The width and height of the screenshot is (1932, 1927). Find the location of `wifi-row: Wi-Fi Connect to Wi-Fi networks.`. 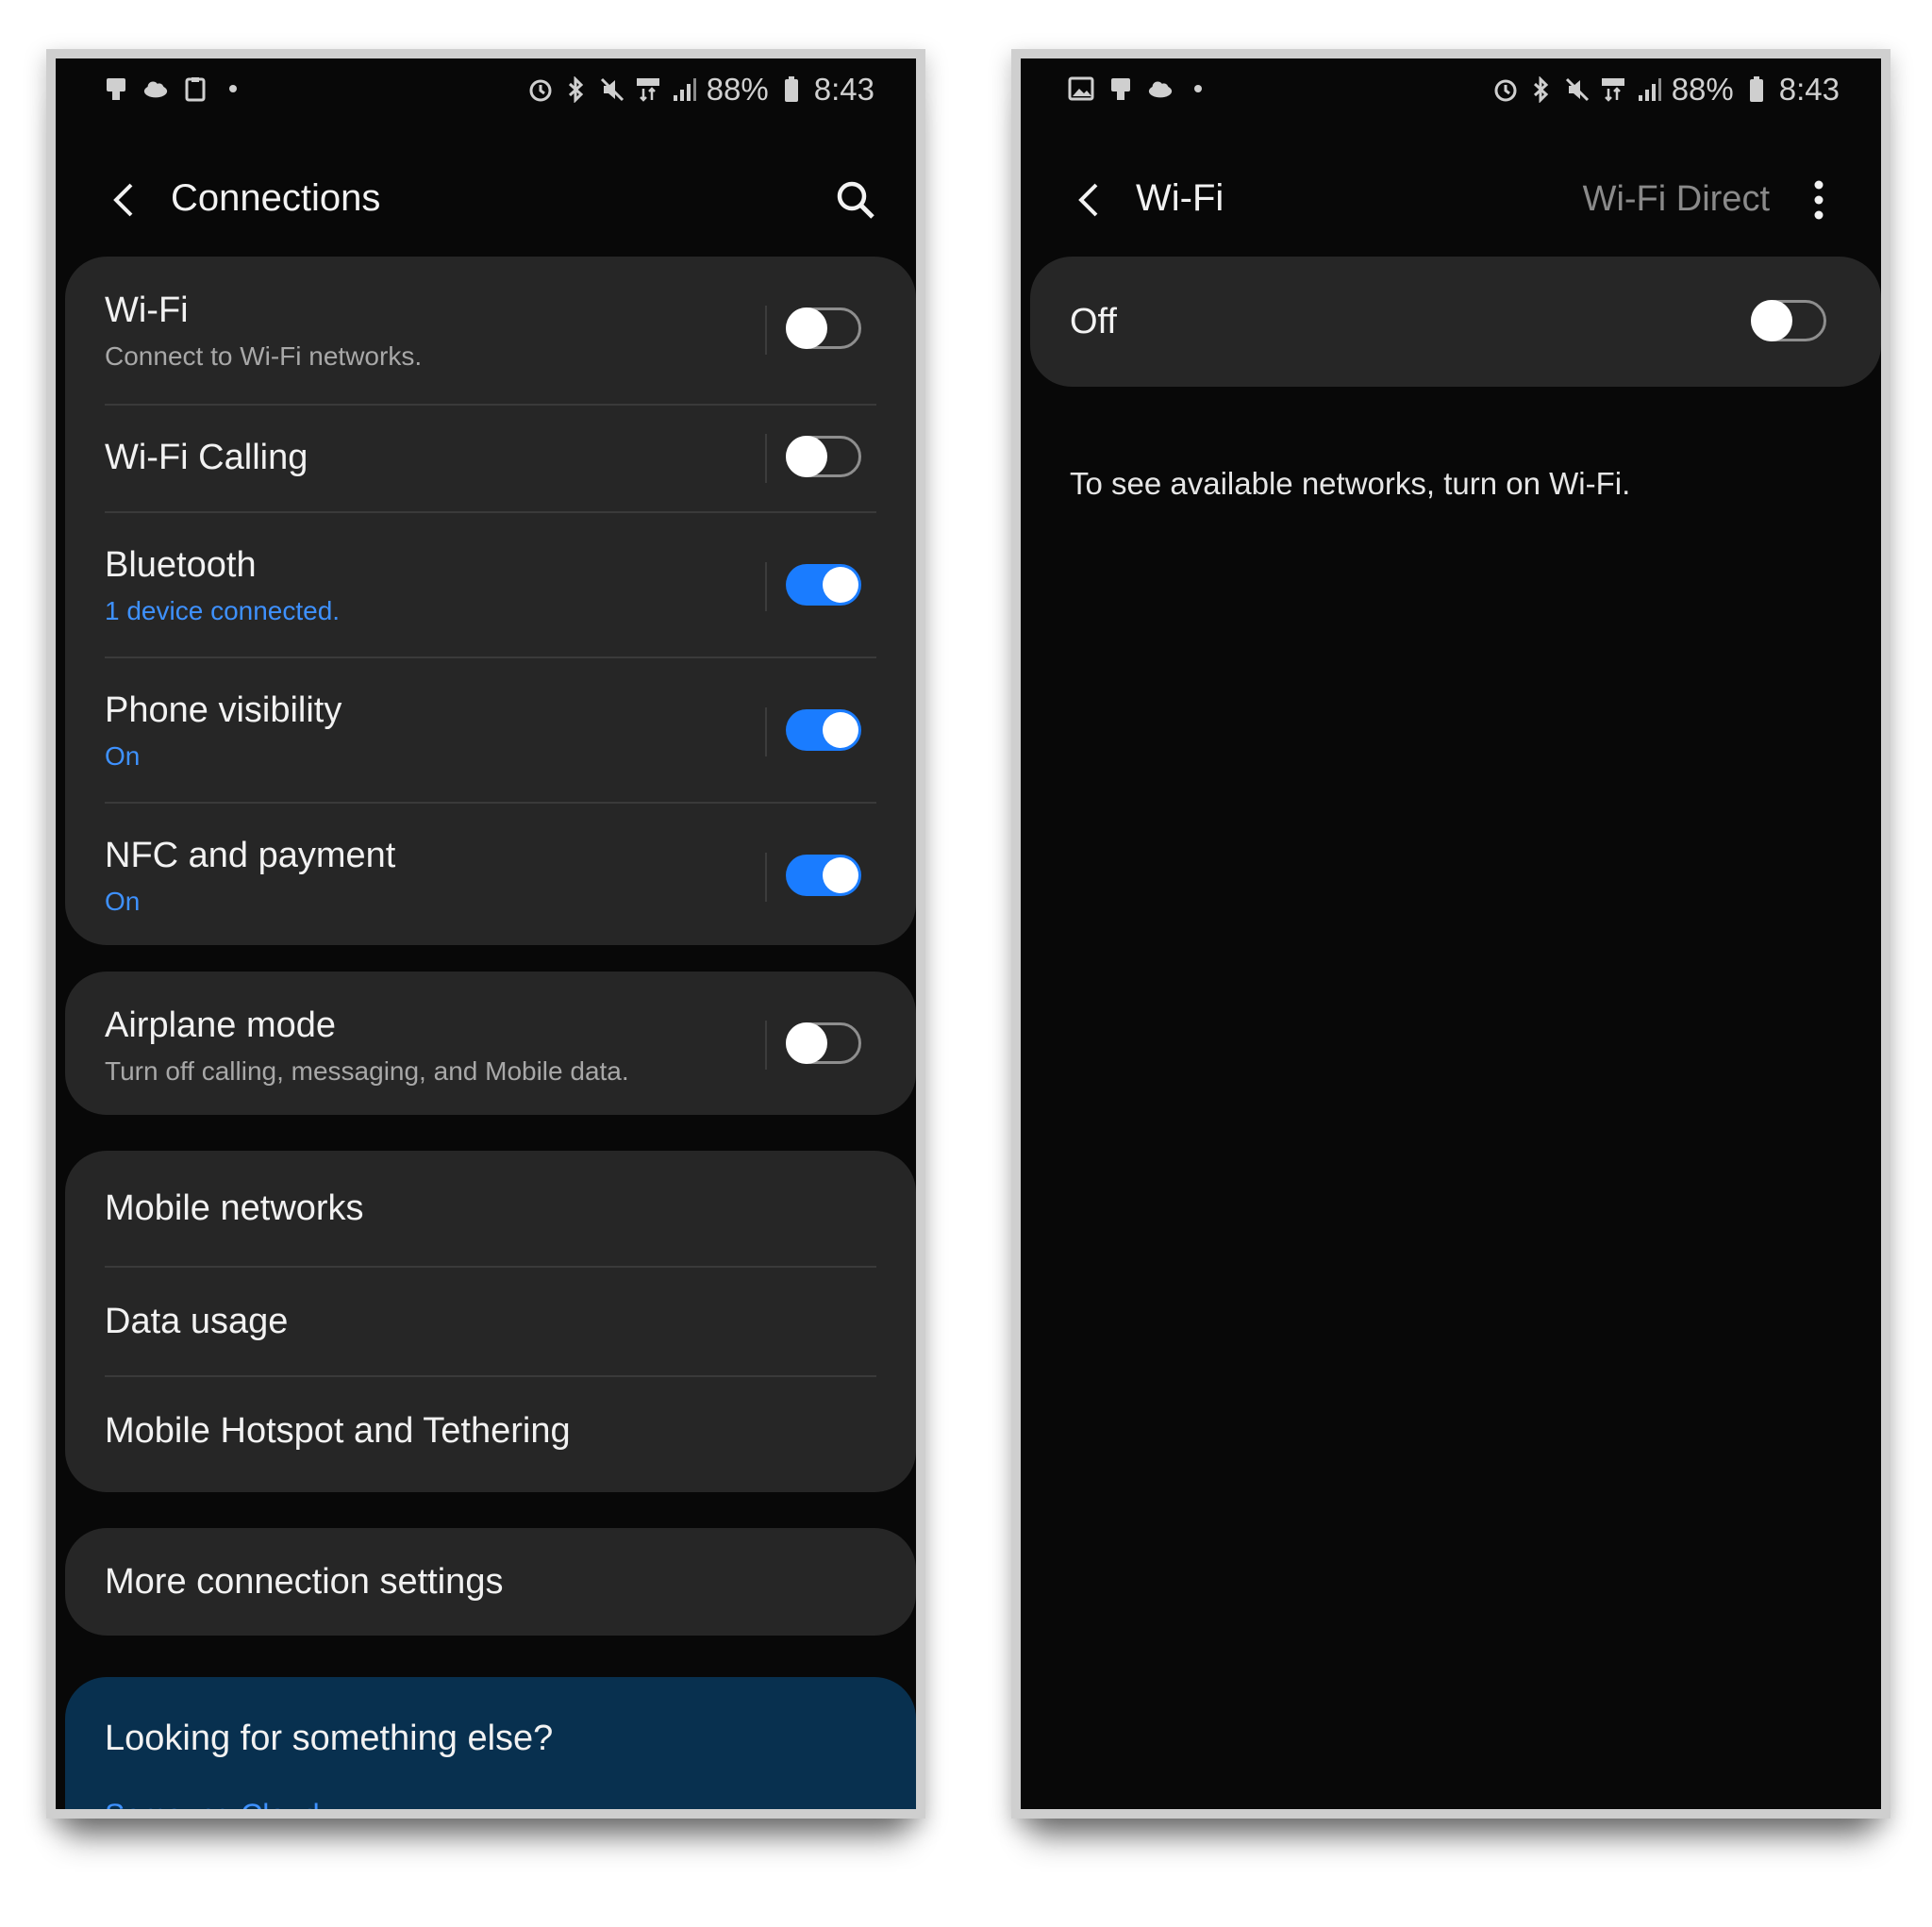

wifi-row: Wi-Fi Connect to Wi-Fi networks. is located at coordinates (490, 330).